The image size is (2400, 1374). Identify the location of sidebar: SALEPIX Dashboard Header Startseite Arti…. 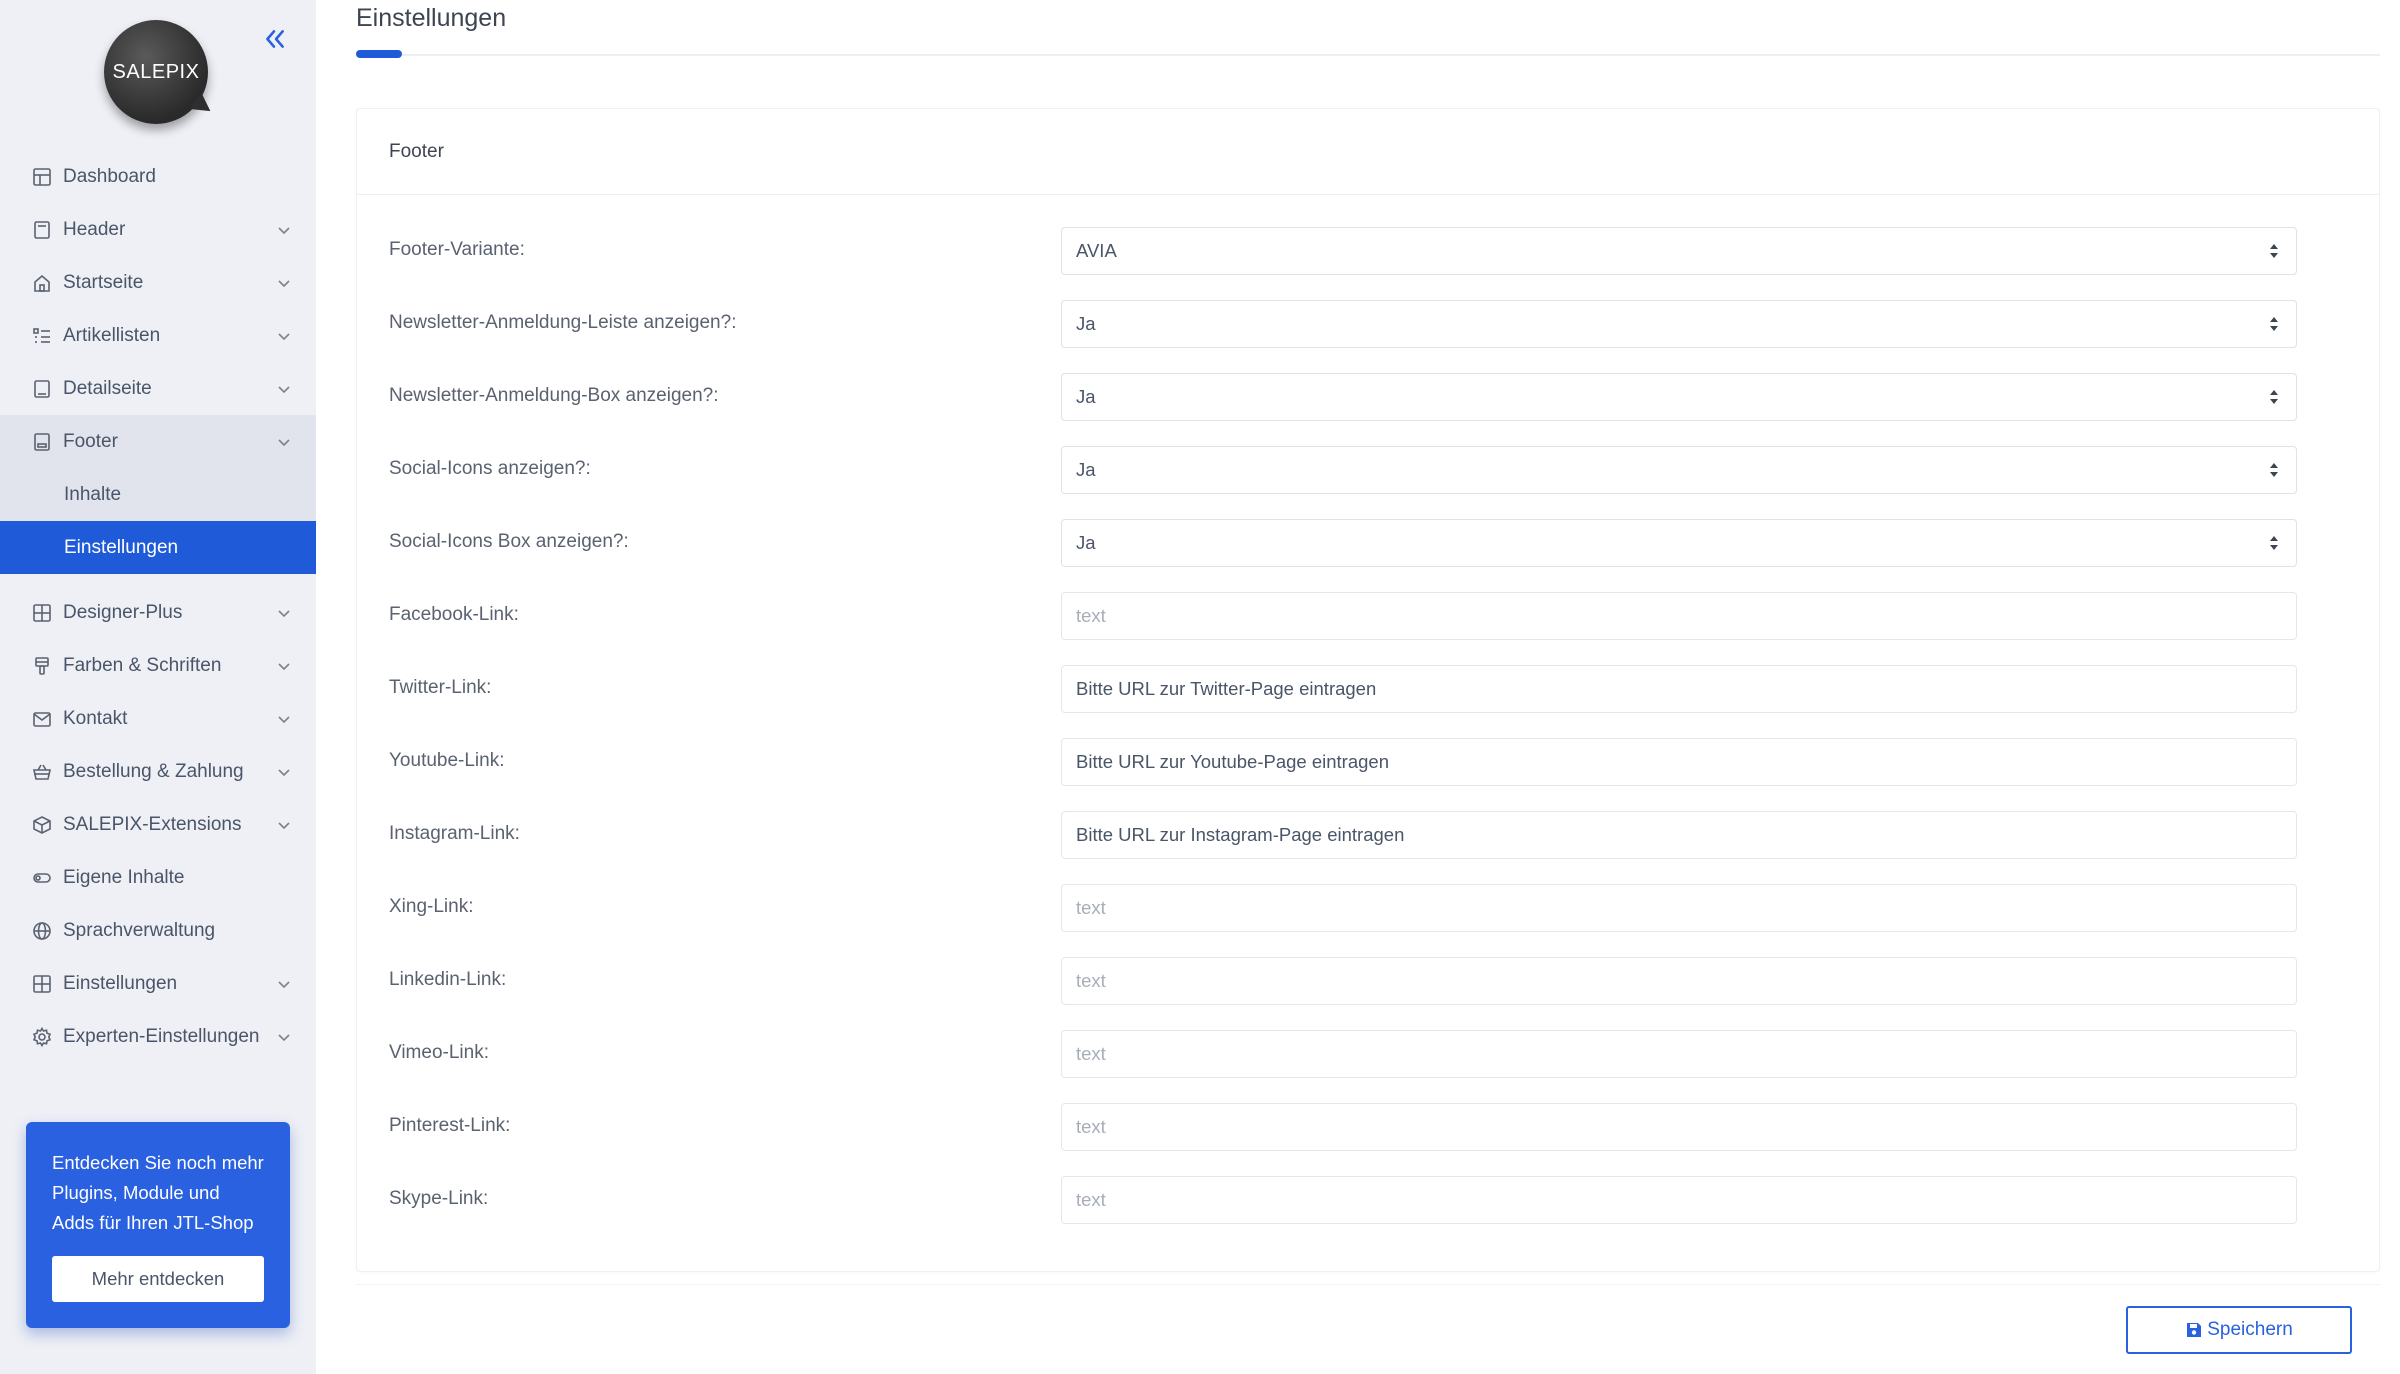
(158, 687).